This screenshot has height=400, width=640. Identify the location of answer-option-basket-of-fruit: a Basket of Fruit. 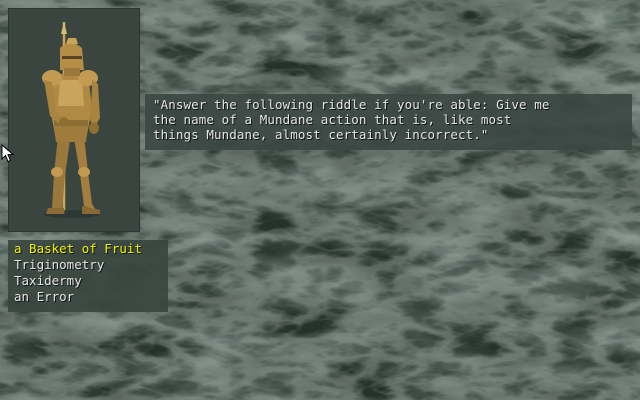
(78, 249).